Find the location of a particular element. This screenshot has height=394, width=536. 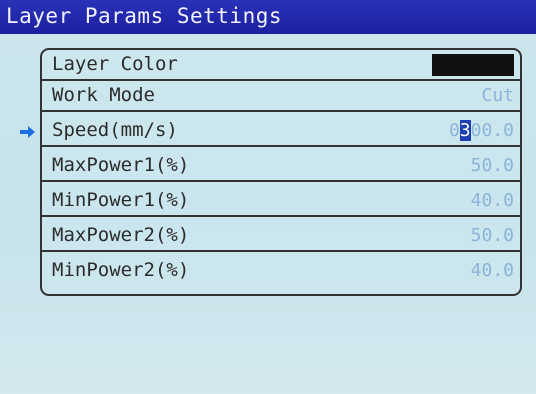

row-label: MinPower1(%) is located at coordinates (121, 200).